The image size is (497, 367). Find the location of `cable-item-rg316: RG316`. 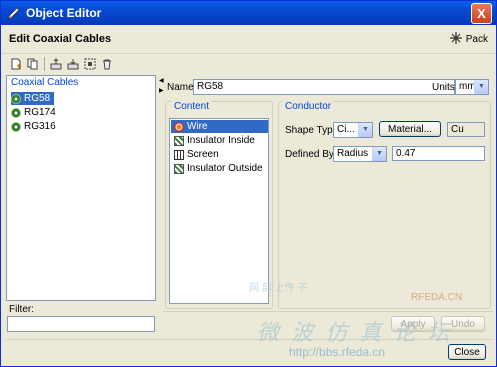

cable-item-rg316: RG316 is located at coordinates (35, 126).